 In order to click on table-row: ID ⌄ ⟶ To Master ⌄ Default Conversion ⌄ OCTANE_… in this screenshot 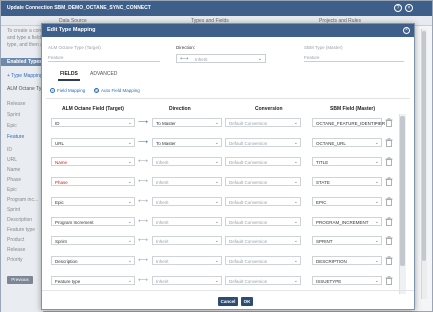, I will do `click(219, 124)`.